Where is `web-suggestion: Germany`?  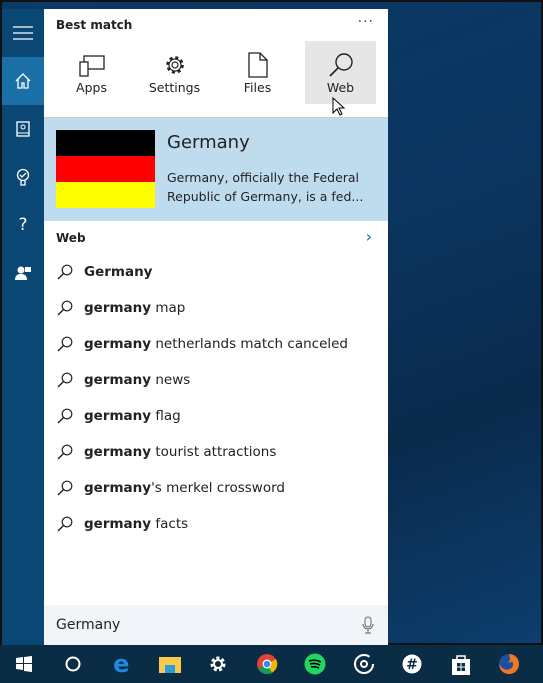 web-suggestion: Germany is located at coordinates (104, 272).